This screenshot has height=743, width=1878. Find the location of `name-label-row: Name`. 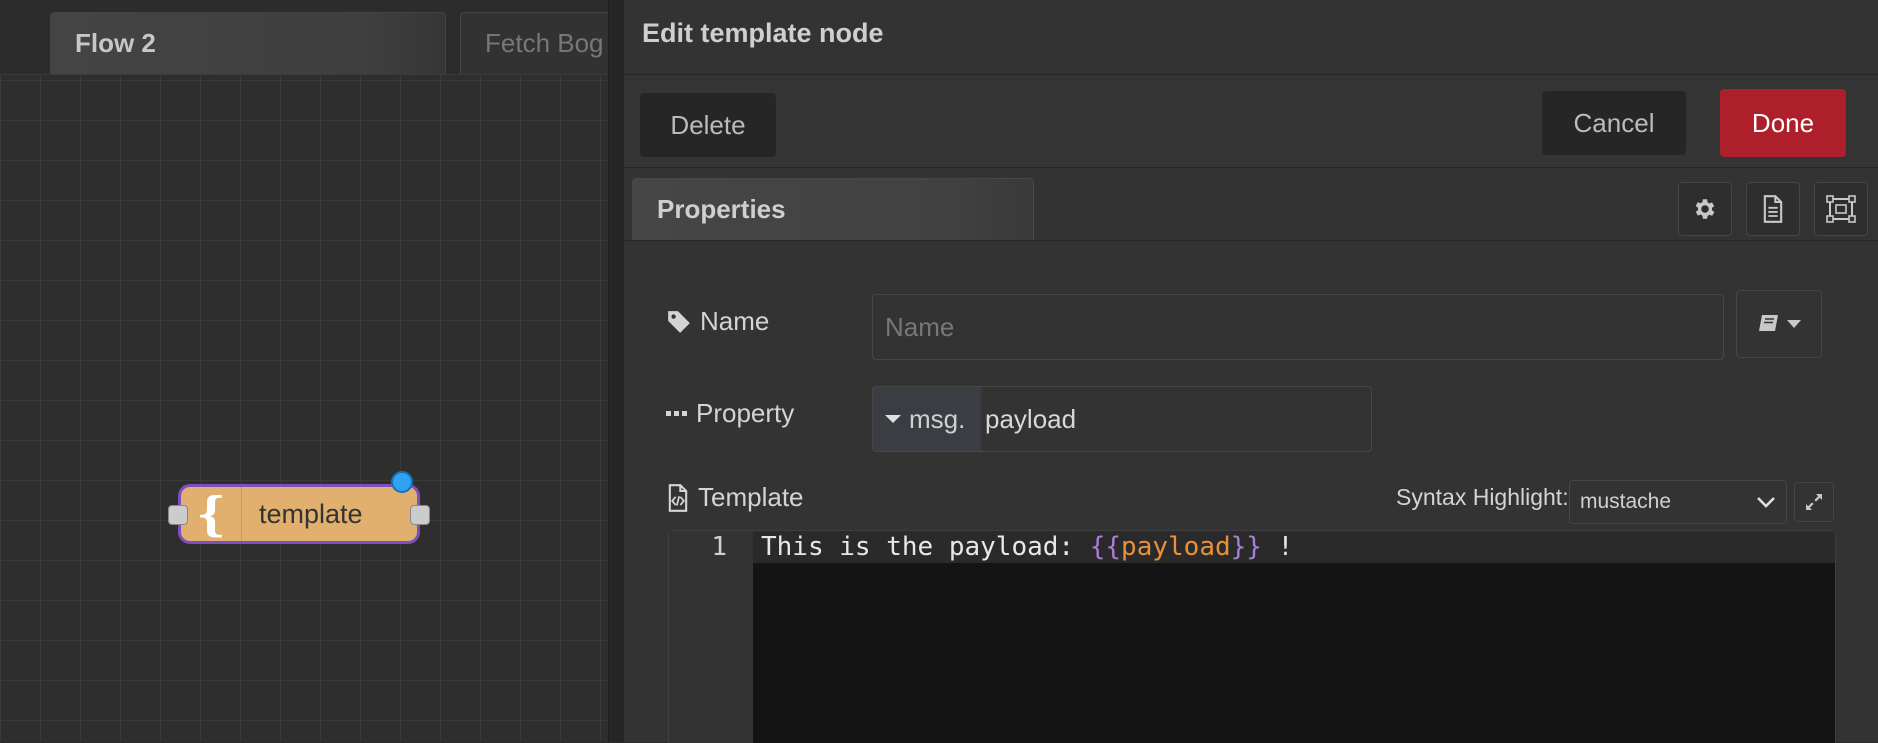

name-label-row: Name is located at coordinates (717, 321).